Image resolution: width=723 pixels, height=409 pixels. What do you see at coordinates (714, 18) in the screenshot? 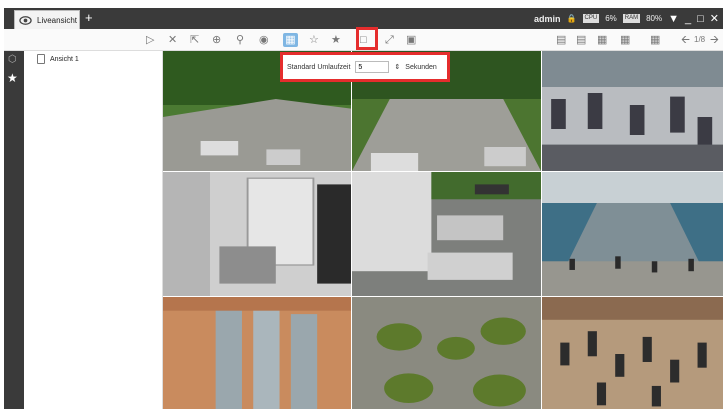
I see `close-button: ✕` at bounding box center [714, 18].